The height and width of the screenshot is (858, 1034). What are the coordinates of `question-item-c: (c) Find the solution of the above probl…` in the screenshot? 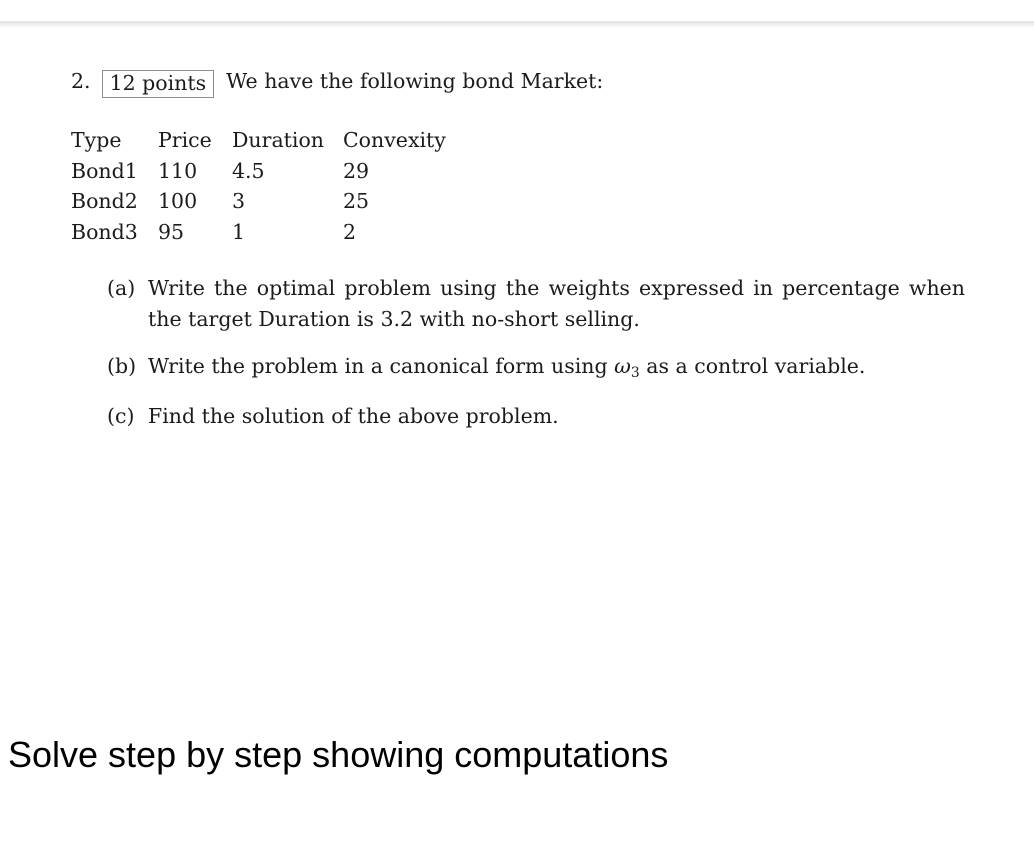 It's located at (536, 416).